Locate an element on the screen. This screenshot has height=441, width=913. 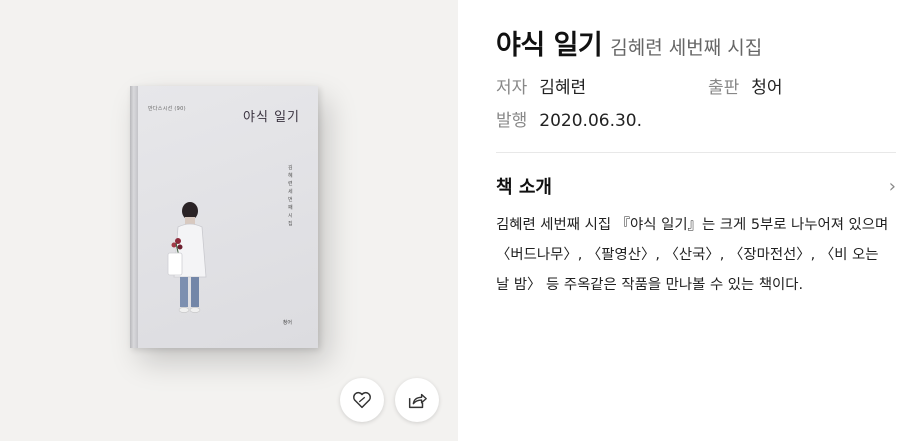
publisher-label: 출판 is located at coordinates (724, 88).